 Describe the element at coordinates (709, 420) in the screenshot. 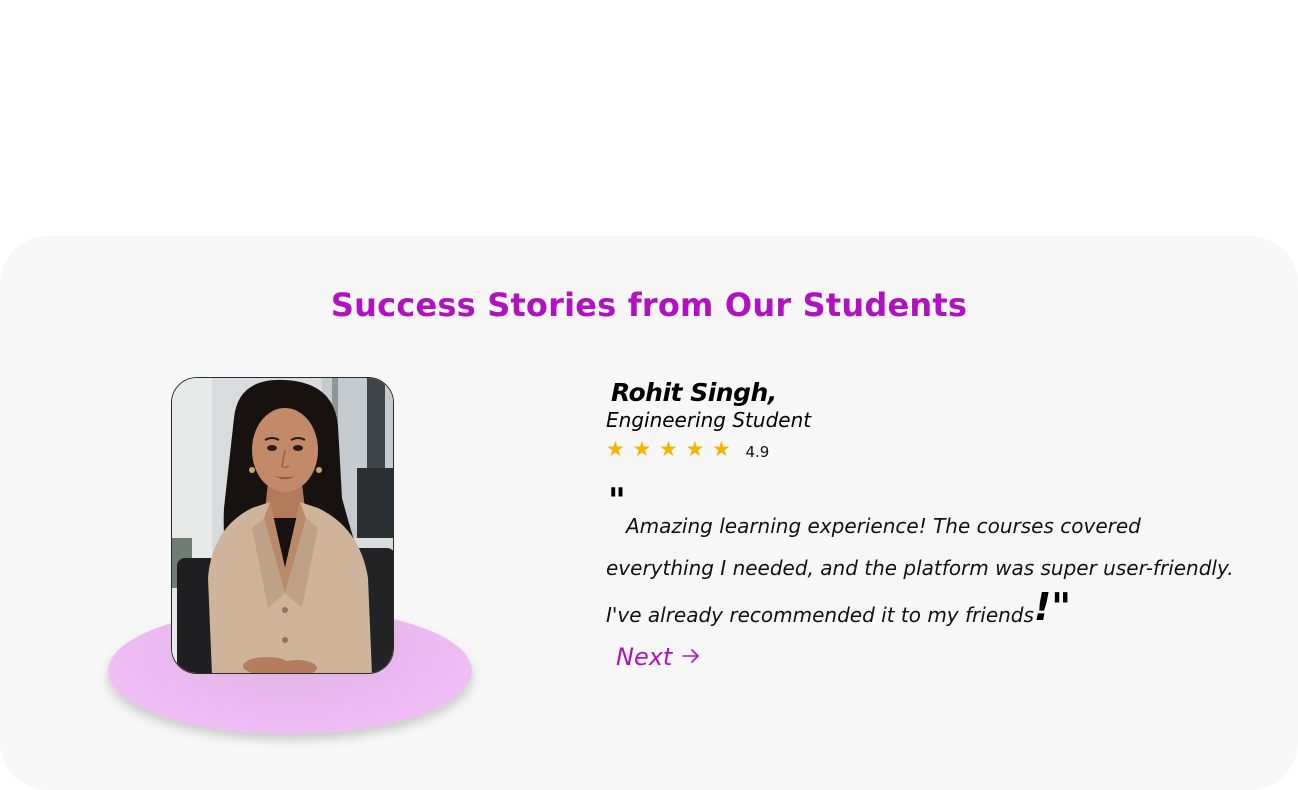

I see `student-role: Engineering Student` at that location.